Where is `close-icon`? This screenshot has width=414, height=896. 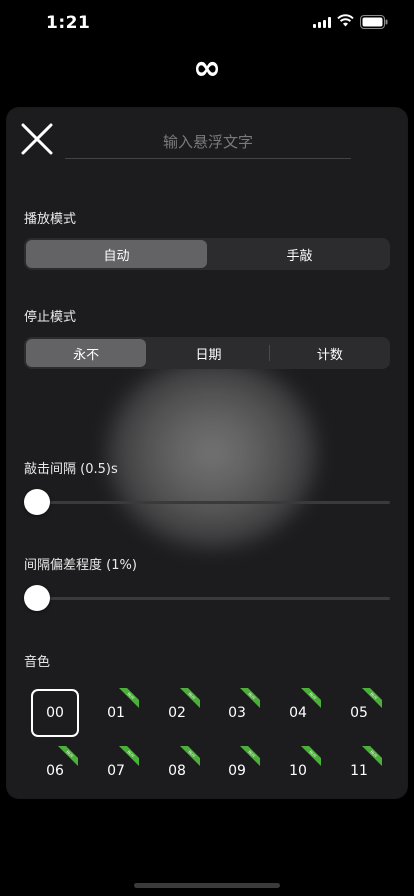 close-icon is located at coordinates (37, 139).